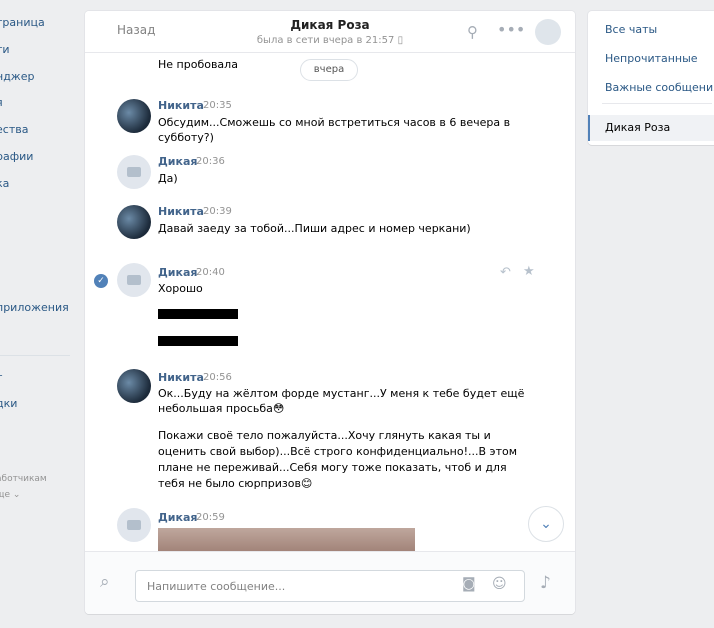 The height and width of the screenshot is (628, 714). I want to click on nav-item-photos: рафии, so click(16, 156).